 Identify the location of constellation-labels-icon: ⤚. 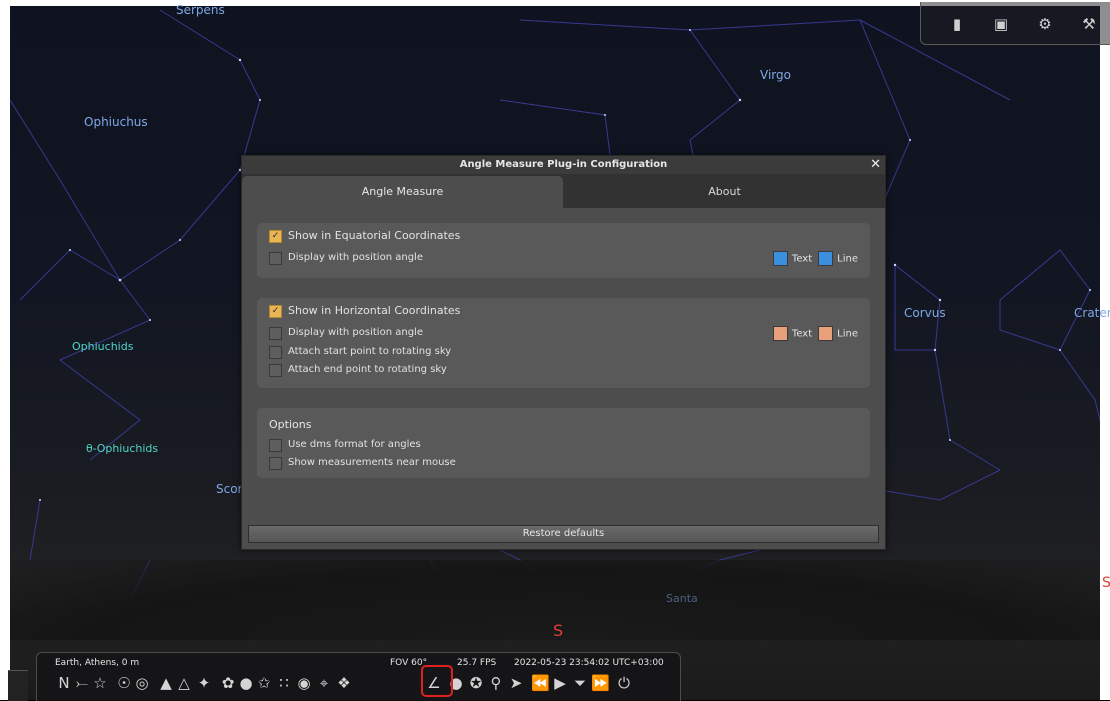
(82, 683).